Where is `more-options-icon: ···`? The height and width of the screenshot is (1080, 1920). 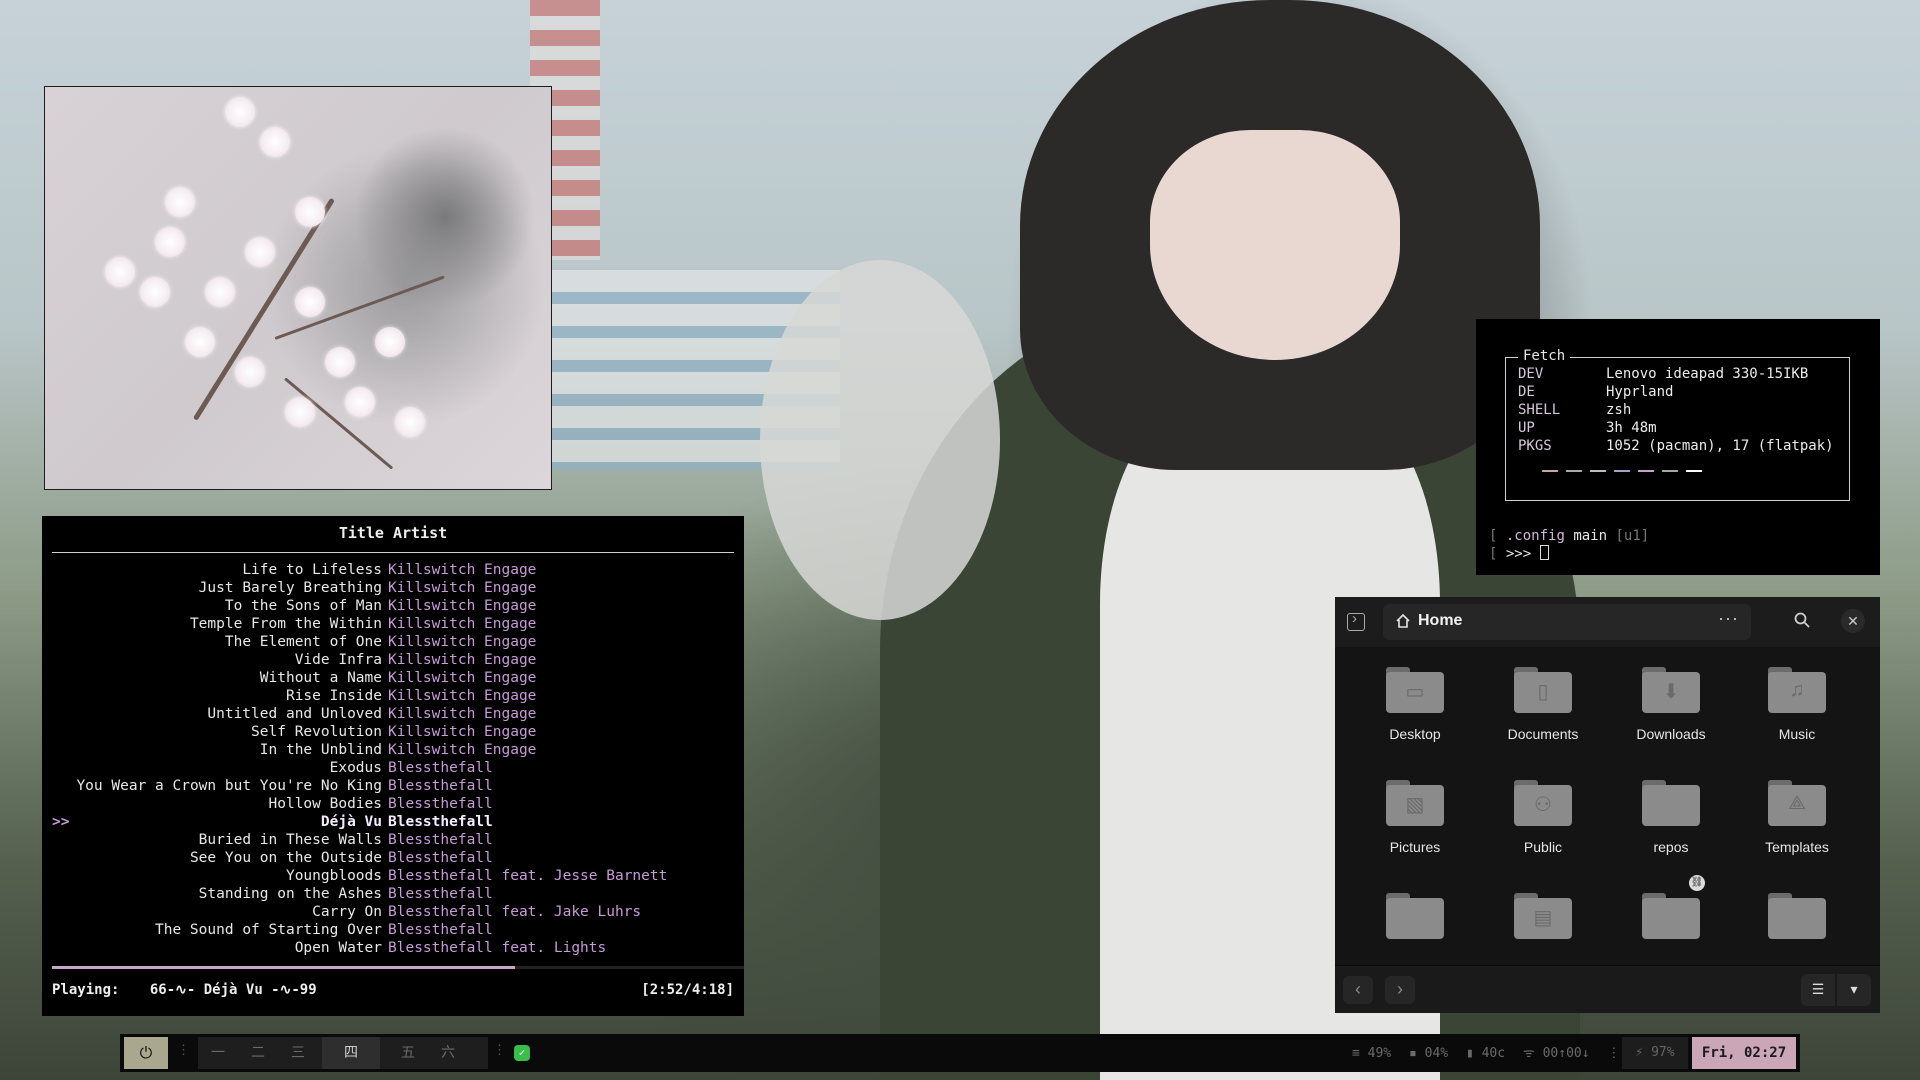 more-options-icon: ··· is located at coordinates (1728, 618).